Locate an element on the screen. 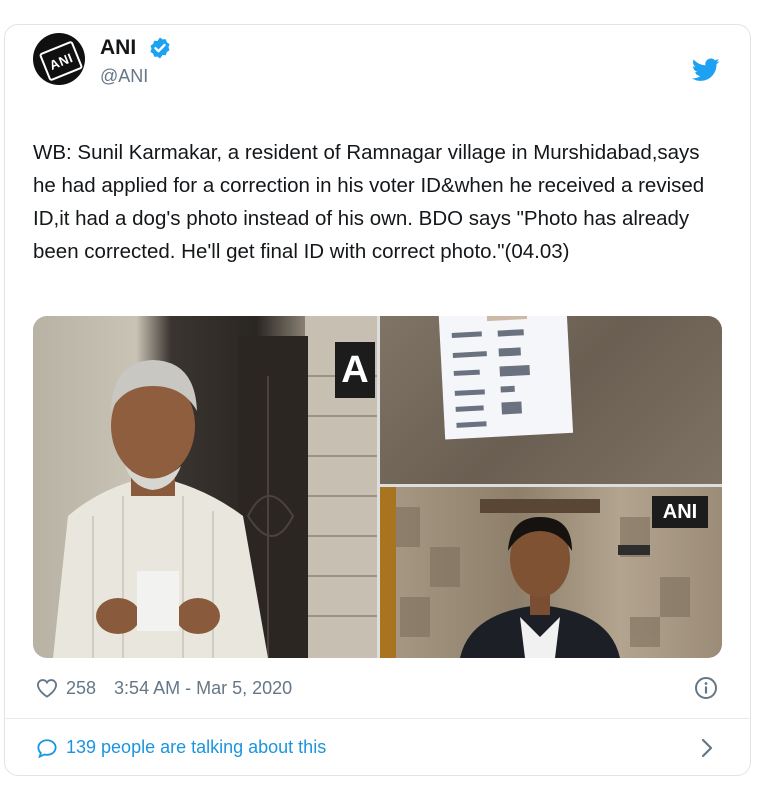  author-handle: @ANI is located at coordinates (124, 76).